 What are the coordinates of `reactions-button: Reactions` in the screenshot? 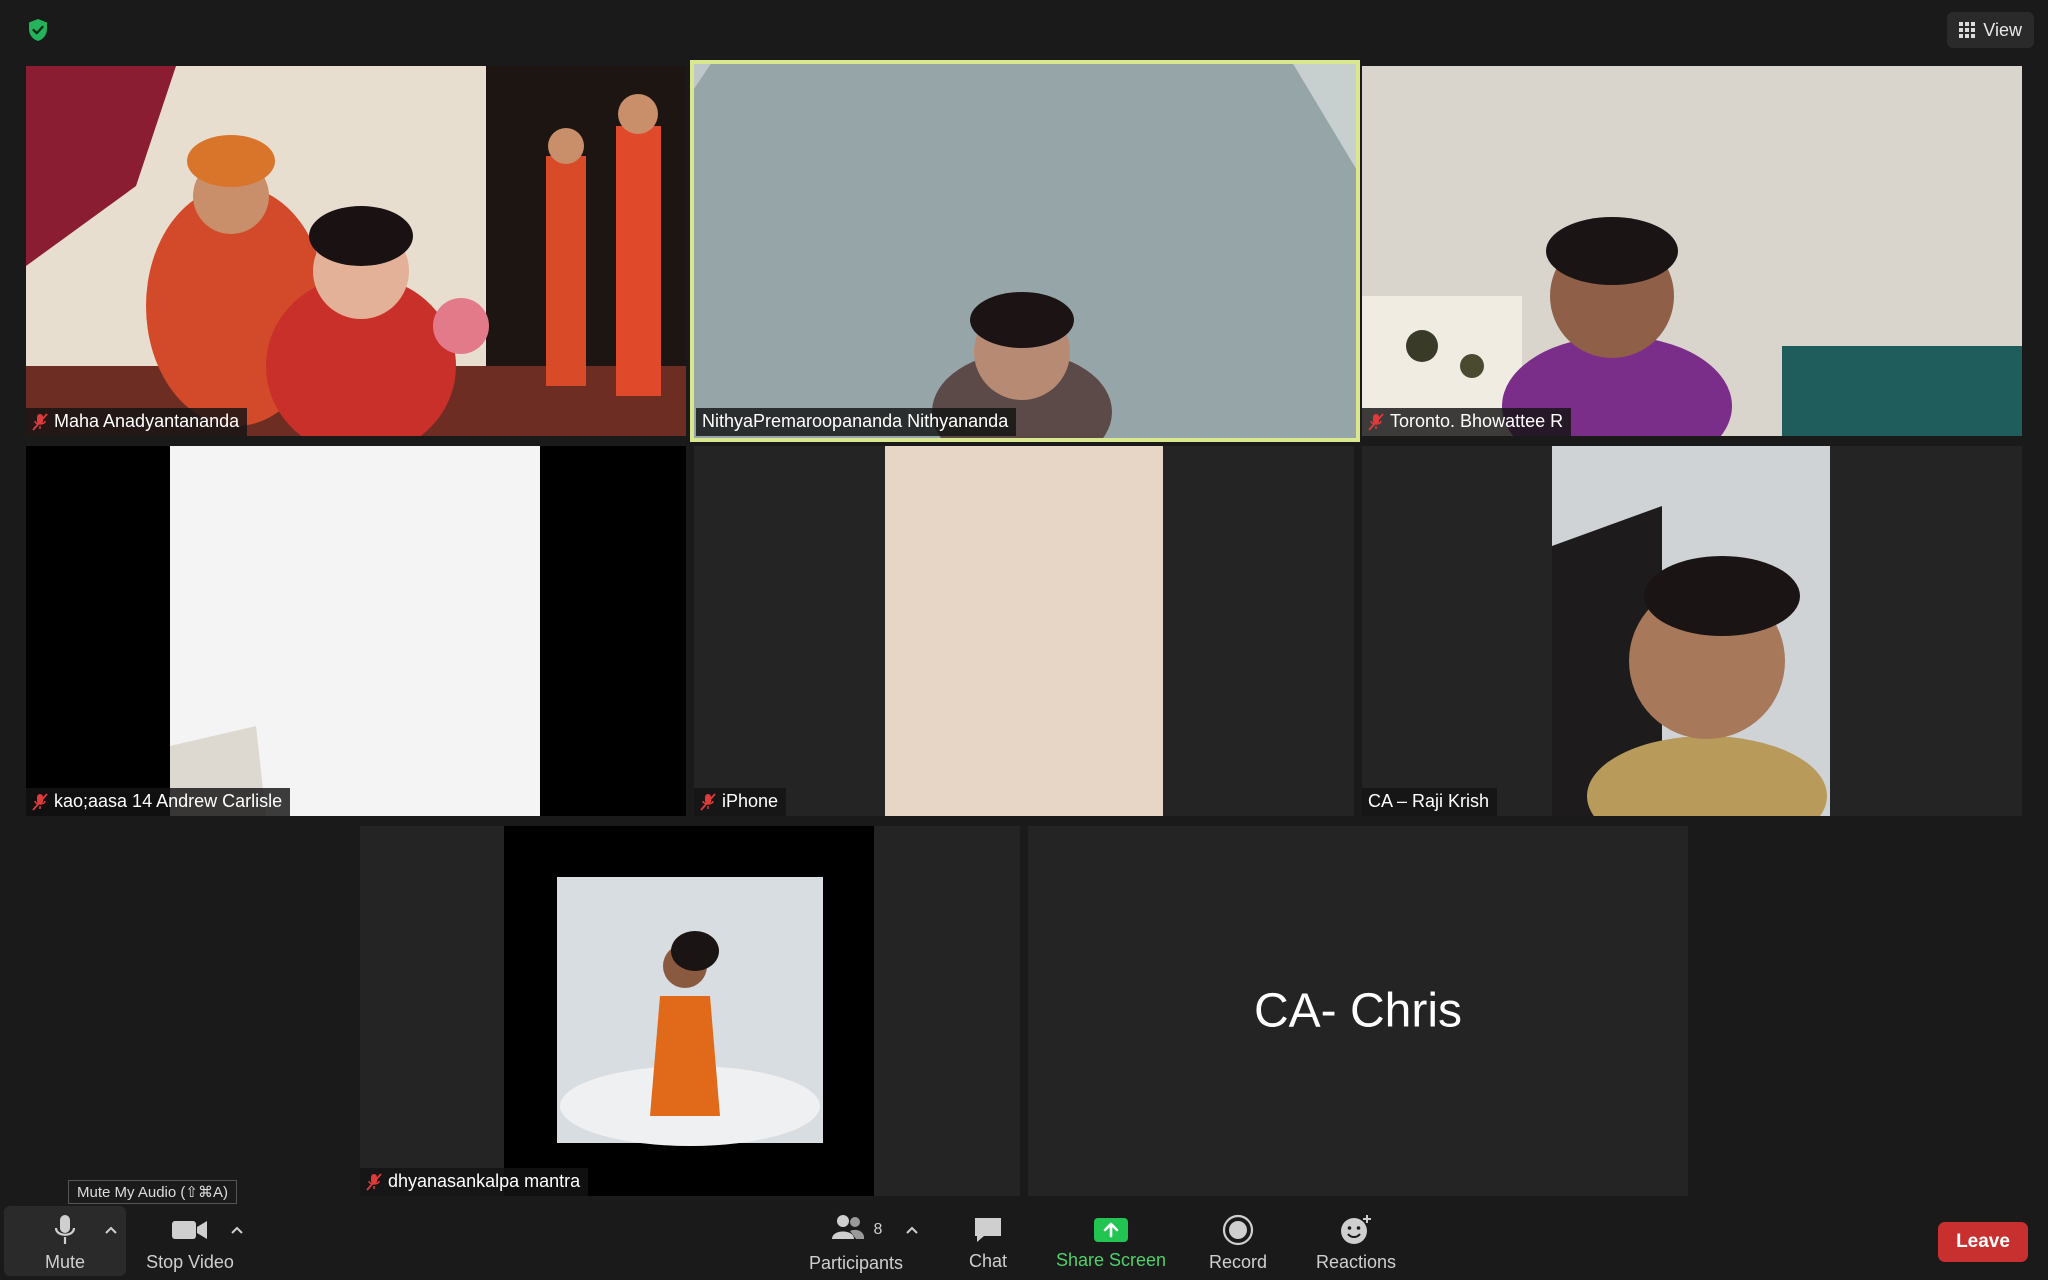 It's located at (1356, 1243).